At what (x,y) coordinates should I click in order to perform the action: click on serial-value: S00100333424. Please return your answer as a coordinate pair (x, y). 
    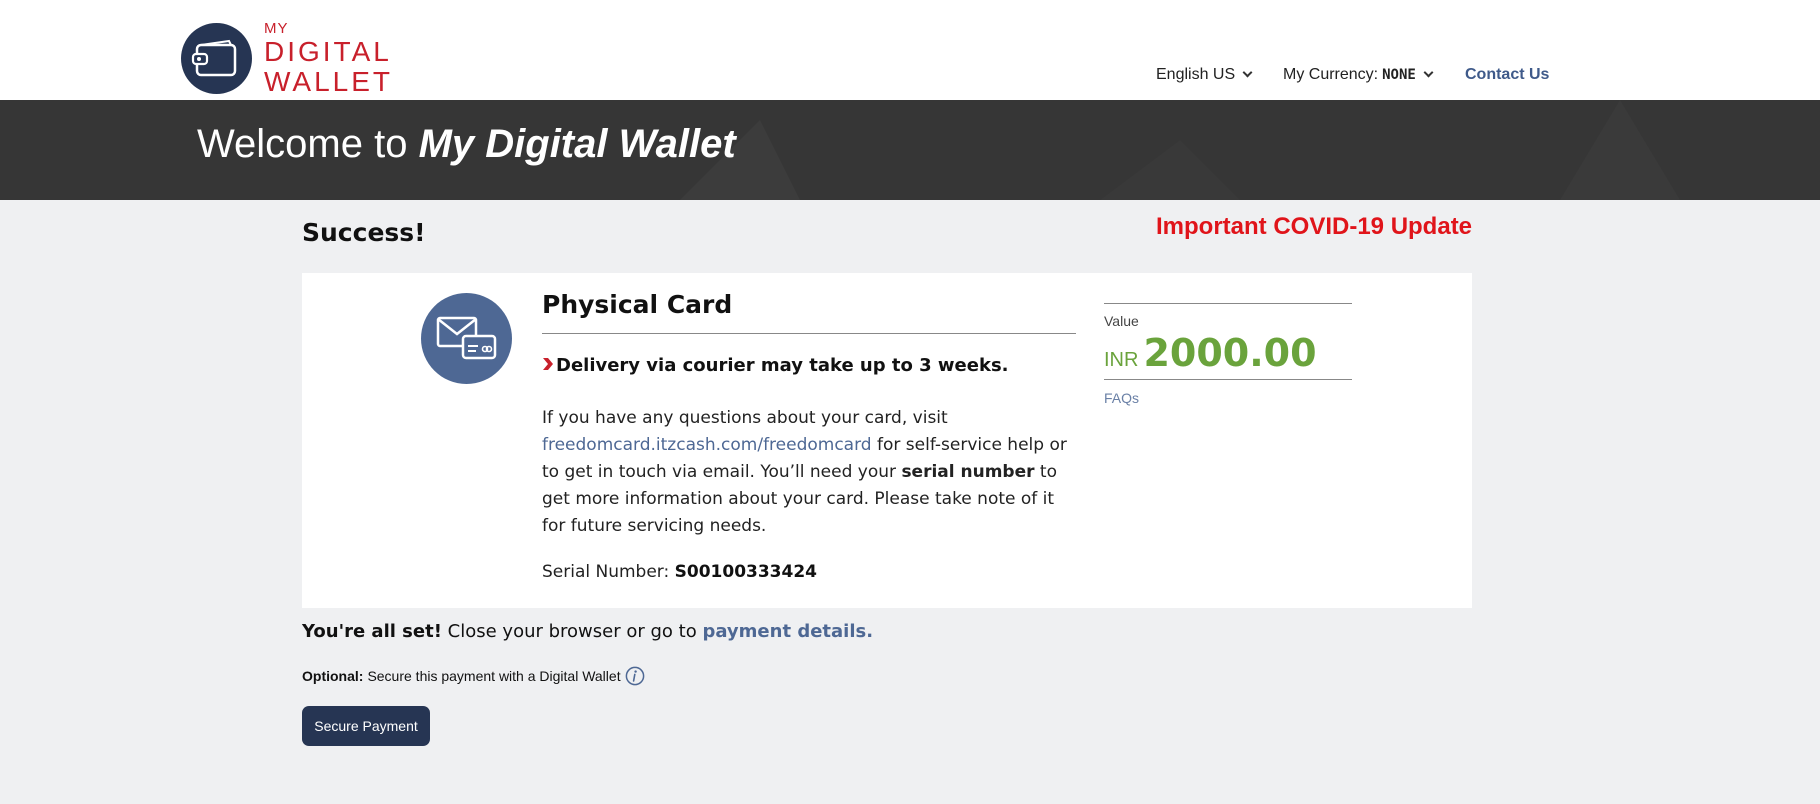
    Looking at the image, I should click on (745, 572).